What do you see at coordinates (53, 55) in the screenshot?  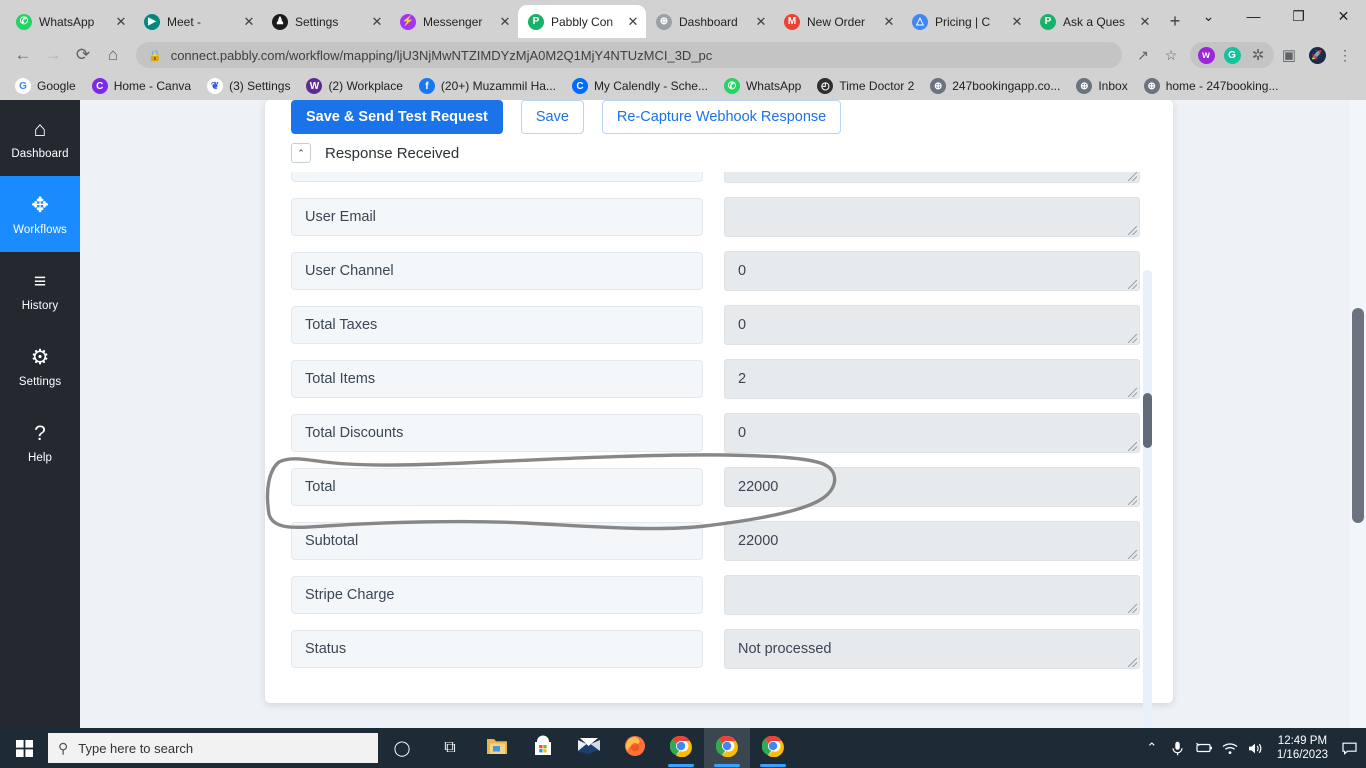 I see `forward-icon: →` at bounding box center [53, 55].